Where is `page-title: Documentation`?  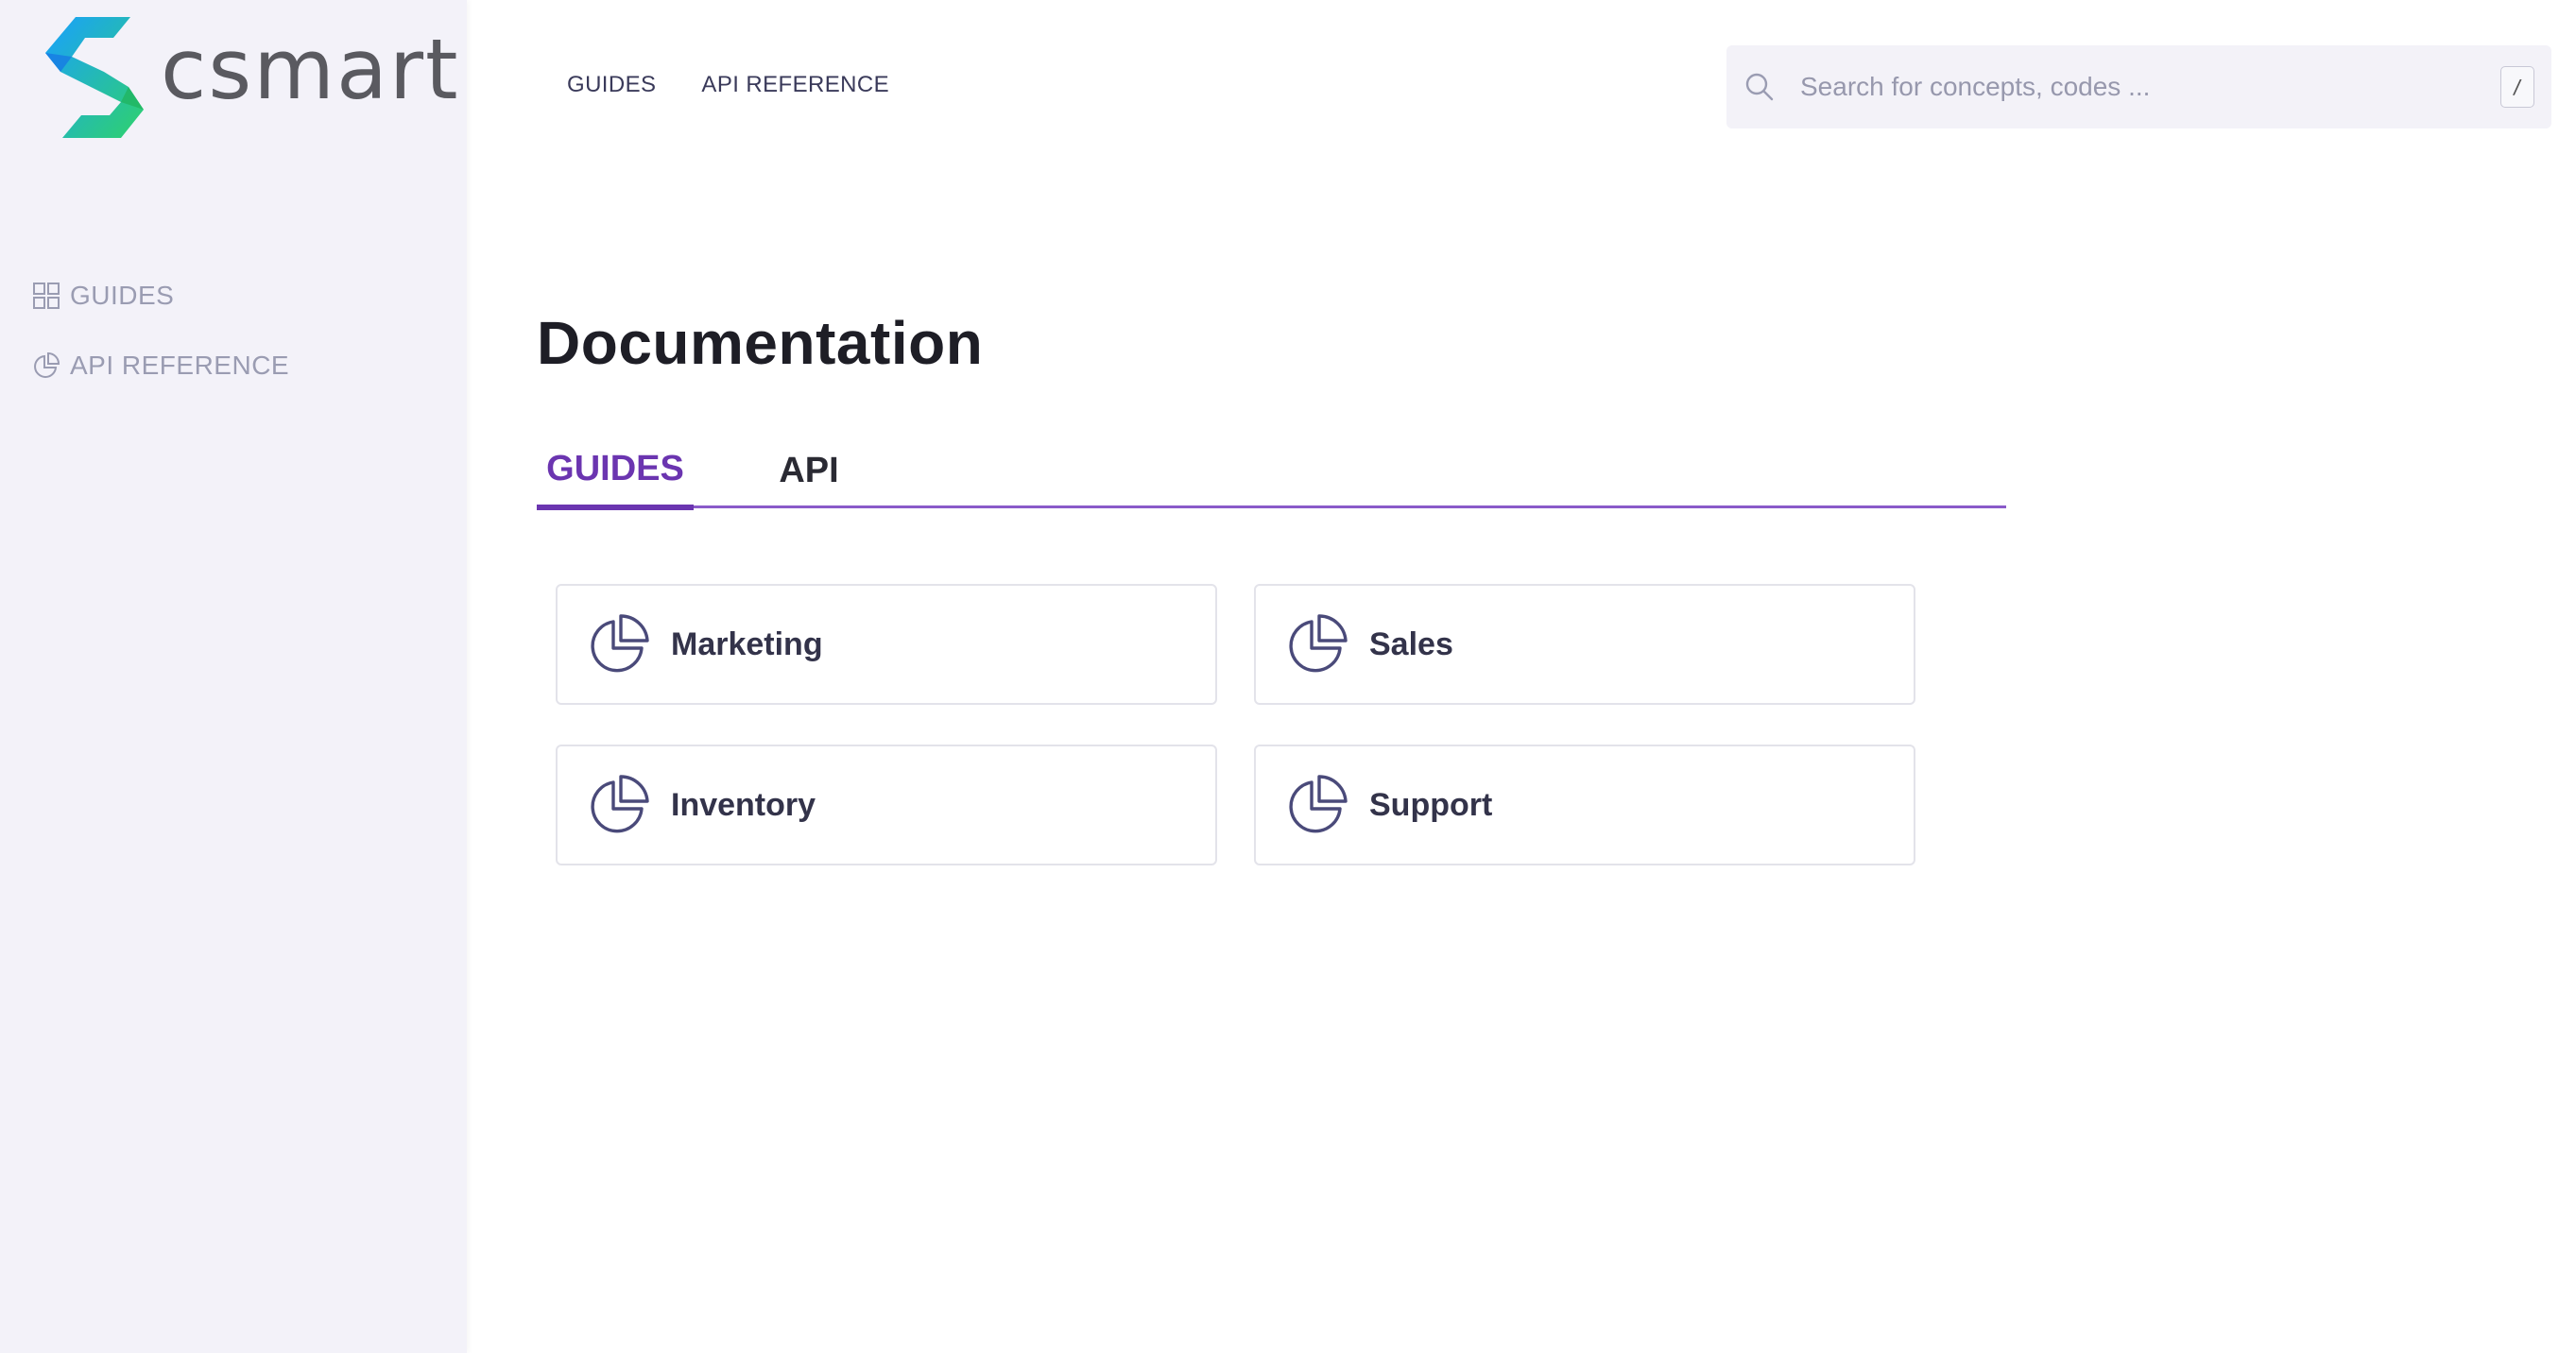 page-title: Documentation is located at coordinates (760, 343).